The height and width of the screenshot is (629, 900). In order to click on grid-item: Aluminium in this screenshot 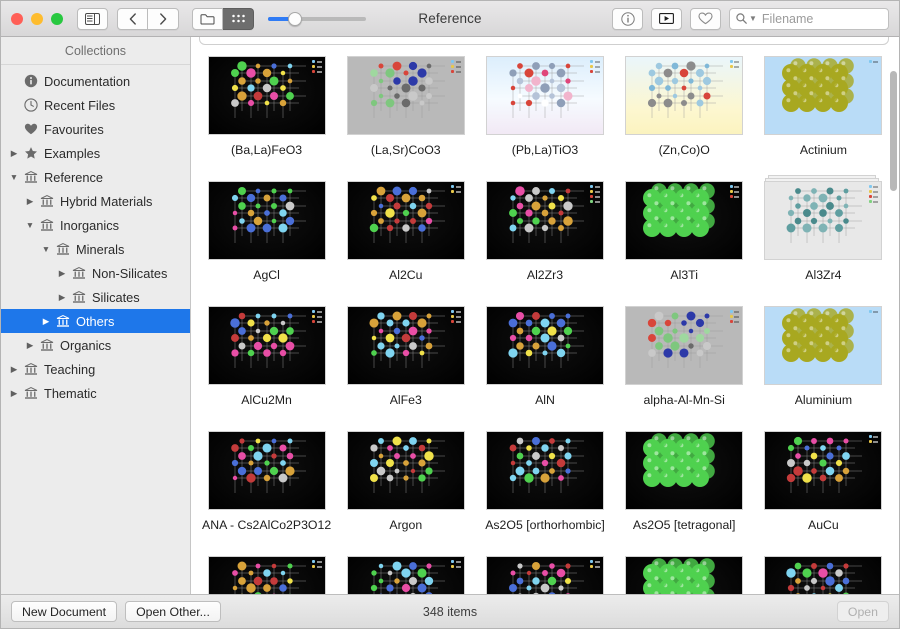, I will do `click(823, 363)`.